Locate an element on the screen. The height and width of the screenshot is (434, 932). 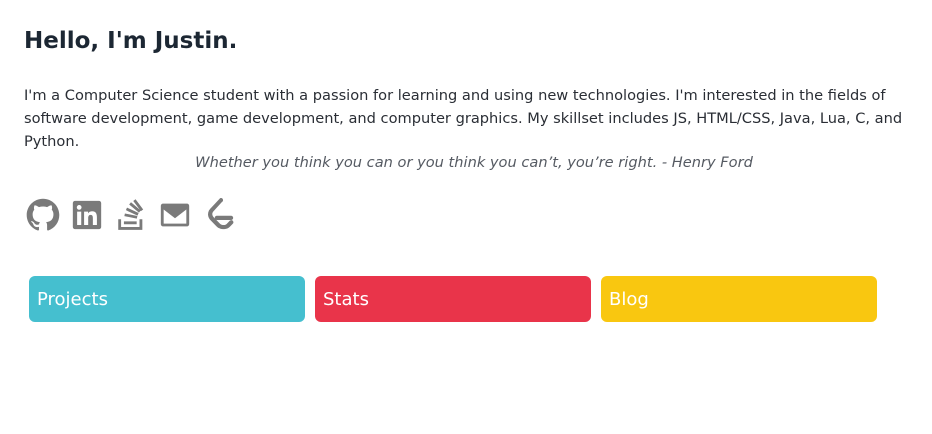
projects-card: Projects is located at coordinates (167, 299).